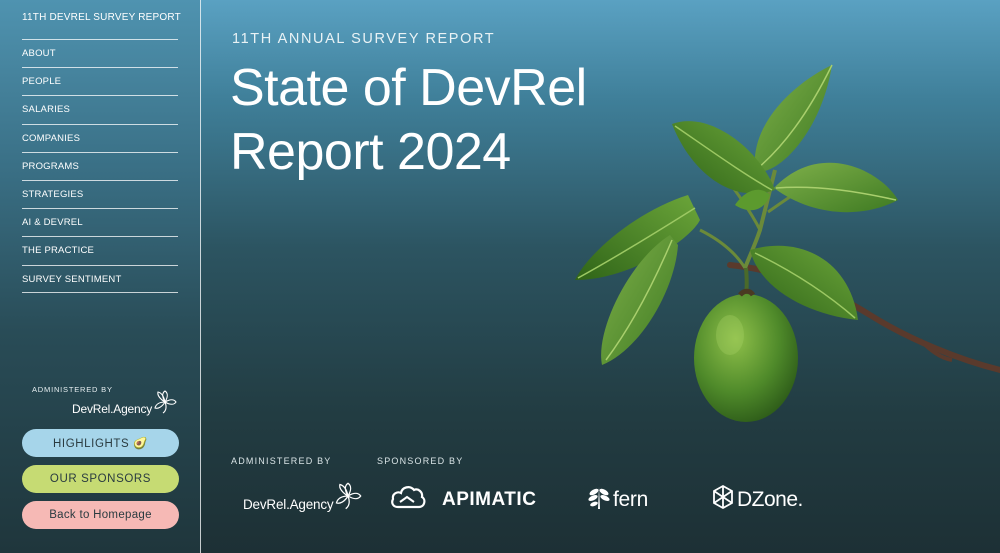  I want to click on sidebar-item-programs: PROGRAMS, so click(100, 165).